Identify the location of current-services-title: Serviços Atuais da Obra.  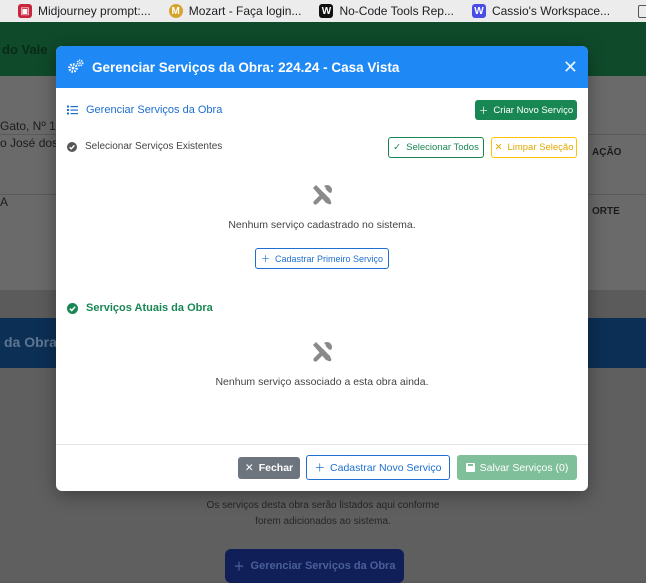
(140, 308).